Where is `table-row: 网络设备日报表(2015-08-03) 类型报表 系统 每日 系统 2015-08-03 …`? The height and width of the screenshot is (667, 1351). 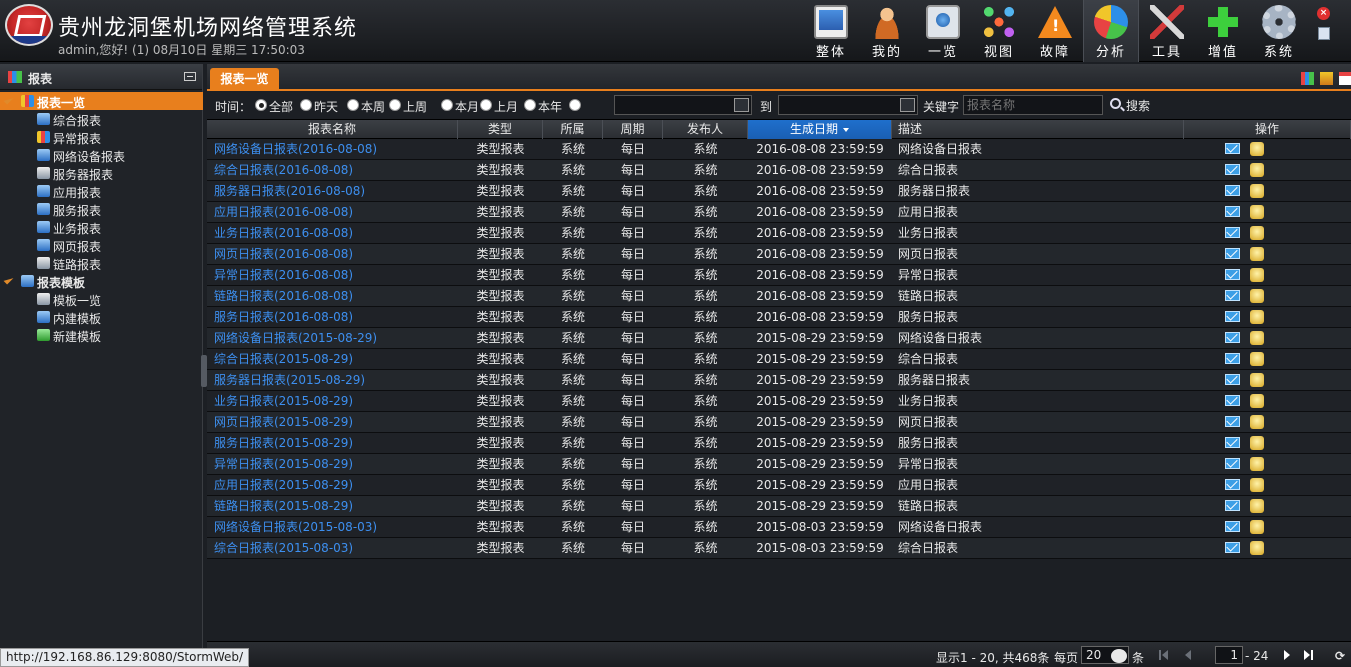
table-row: 网络设备日报表(2015-08-03) 类型报表 系统 每日 系统 2015-08-03 … is located at coordinates (779, 527).